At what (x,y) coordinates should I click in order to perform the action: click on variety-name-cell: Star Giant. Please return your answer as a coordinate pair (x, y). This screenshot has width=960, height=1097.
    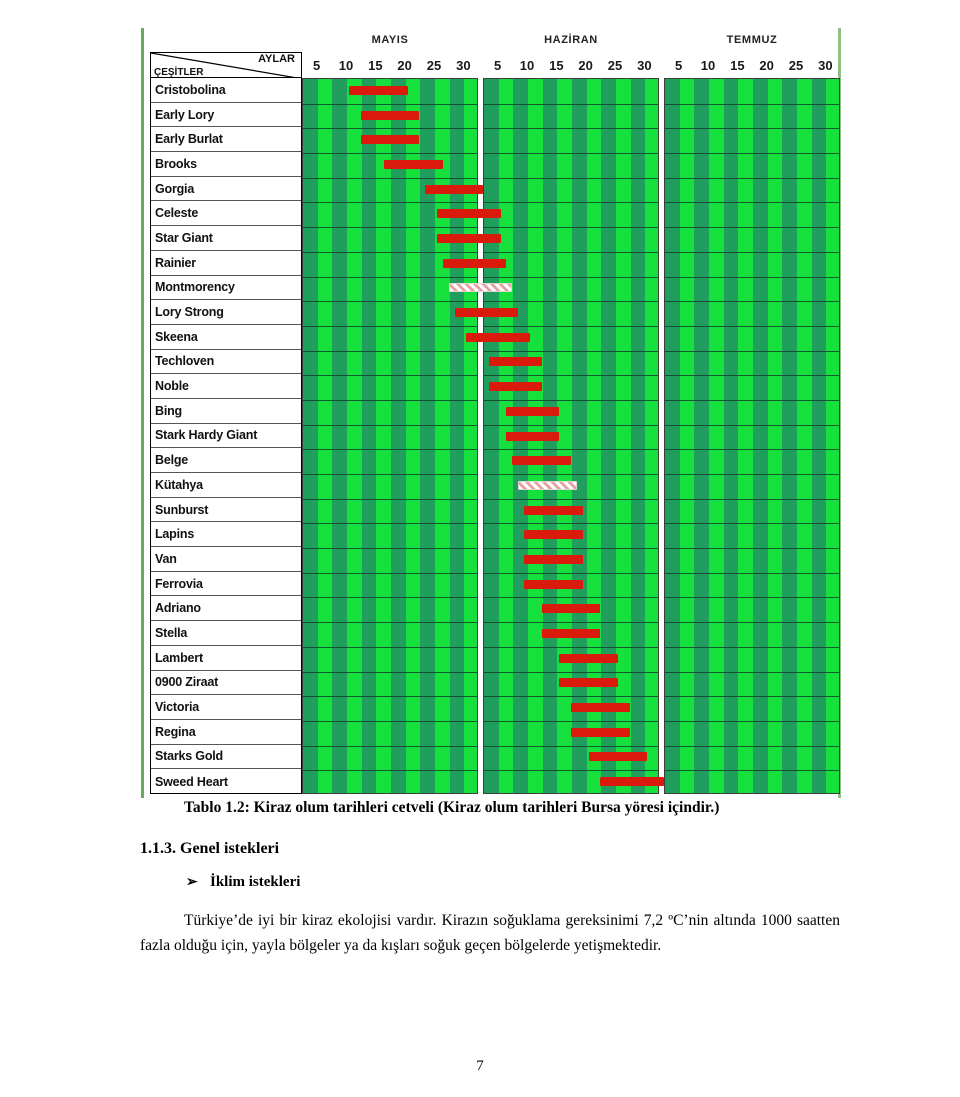
    Looking at the image, I should click on (226, 238).